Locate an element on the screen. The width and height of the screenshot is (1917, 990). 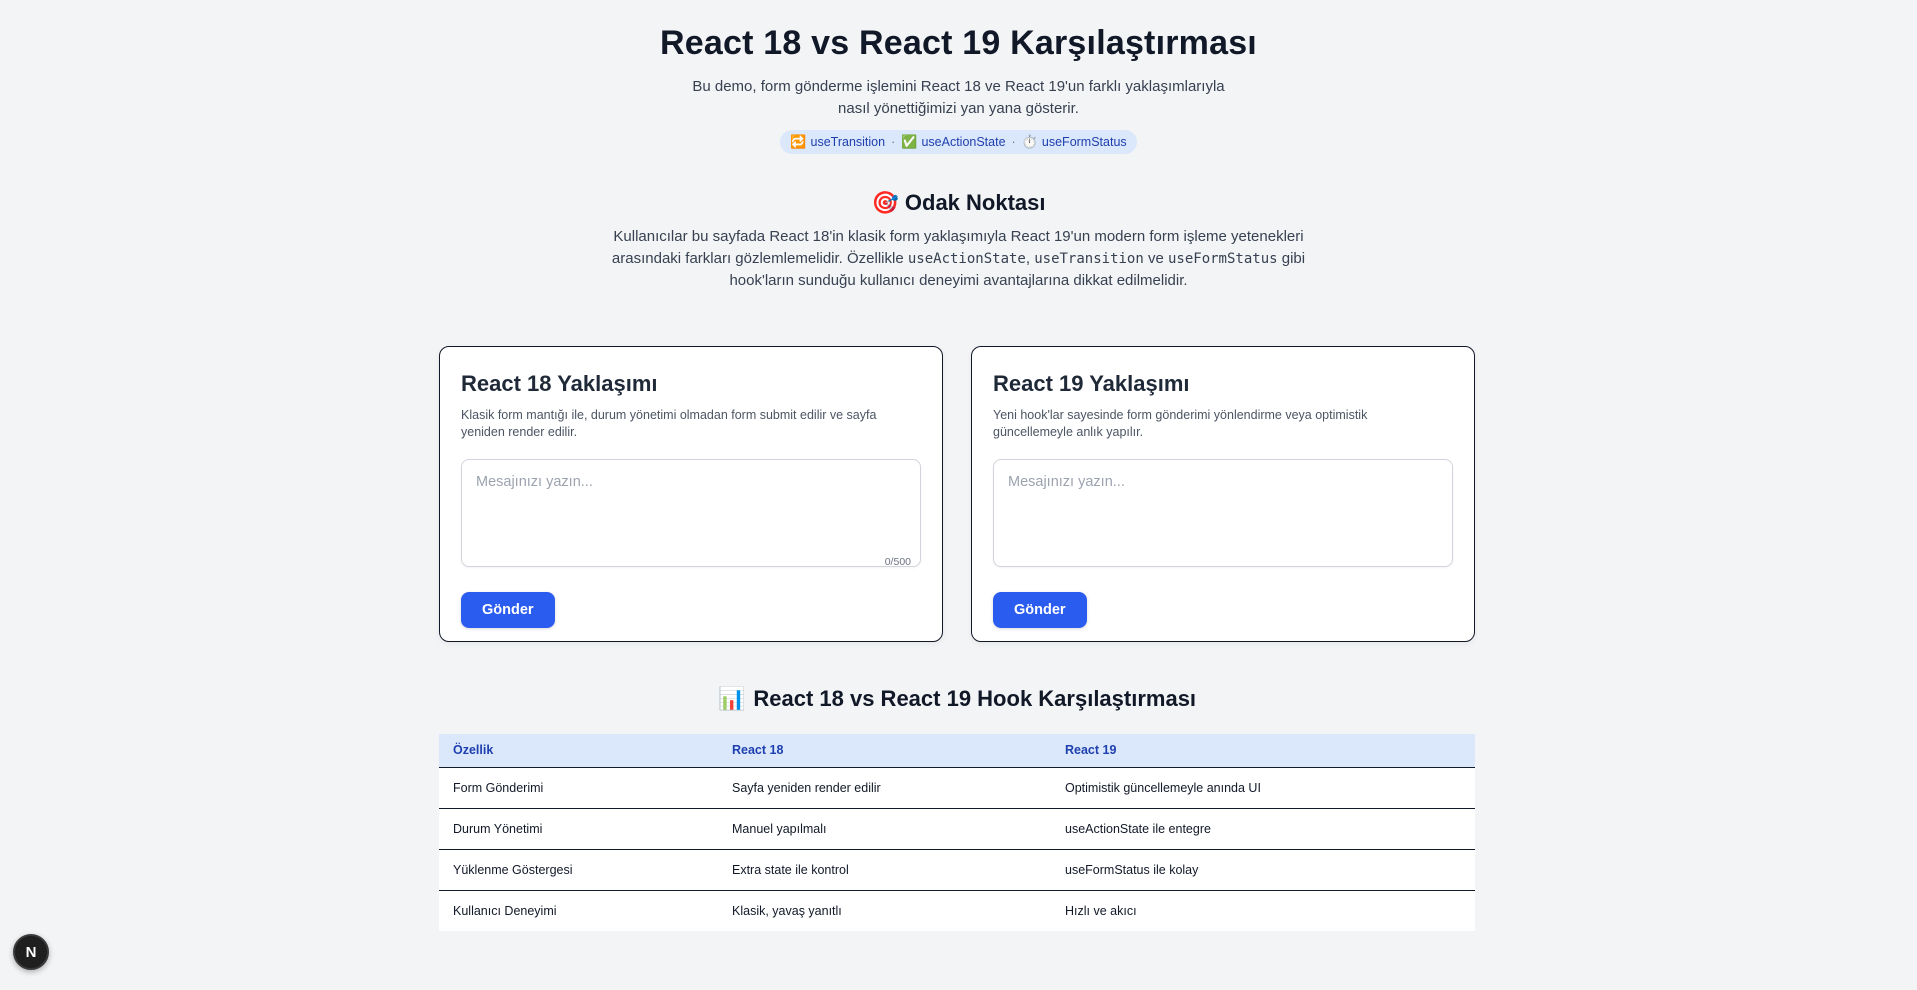
table-cell: Sayfa yeniden render edilir is located at coordinates (884, 788).